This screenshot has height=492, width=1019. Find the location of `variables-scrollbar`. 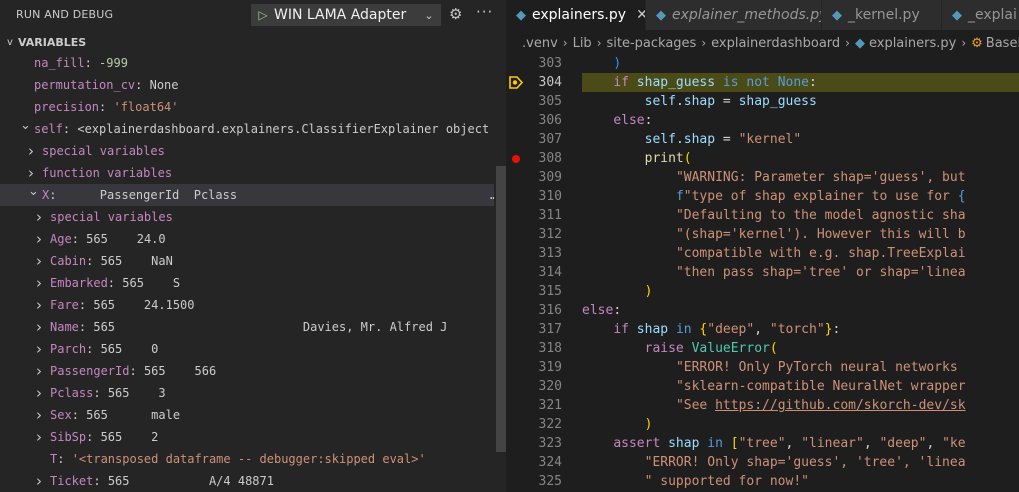

variables-scrollbar is located at coordinates (501, 309).